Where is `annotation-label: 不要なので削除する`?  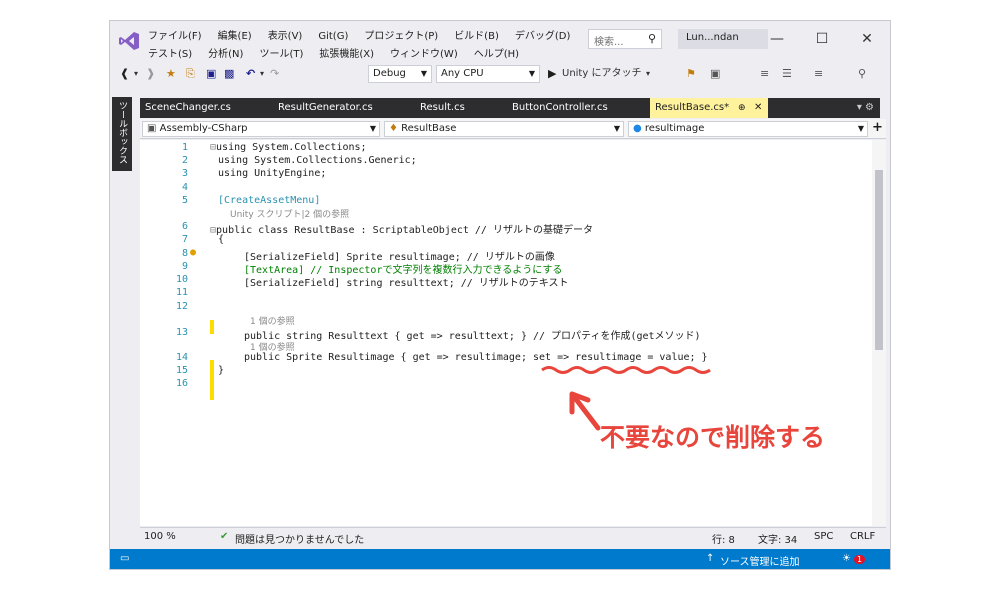
annotation-label: 不要なので削除する is located at coordinates (713, 437).